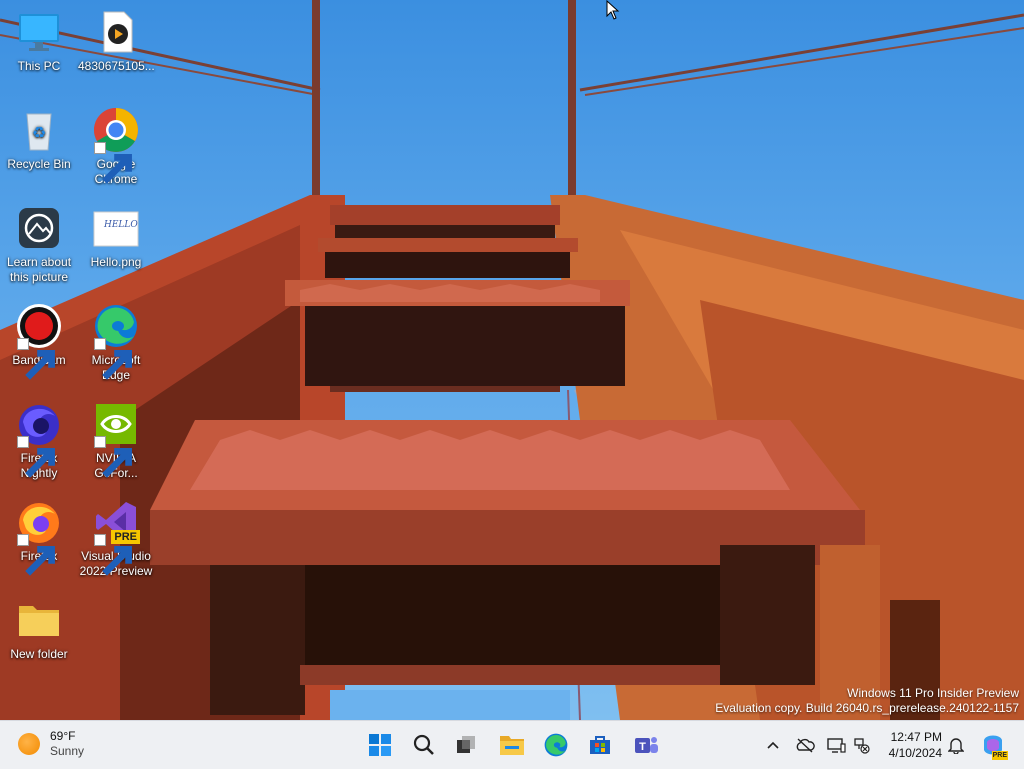  I want to click on weather-condition: Sunny, so click(67, 751).